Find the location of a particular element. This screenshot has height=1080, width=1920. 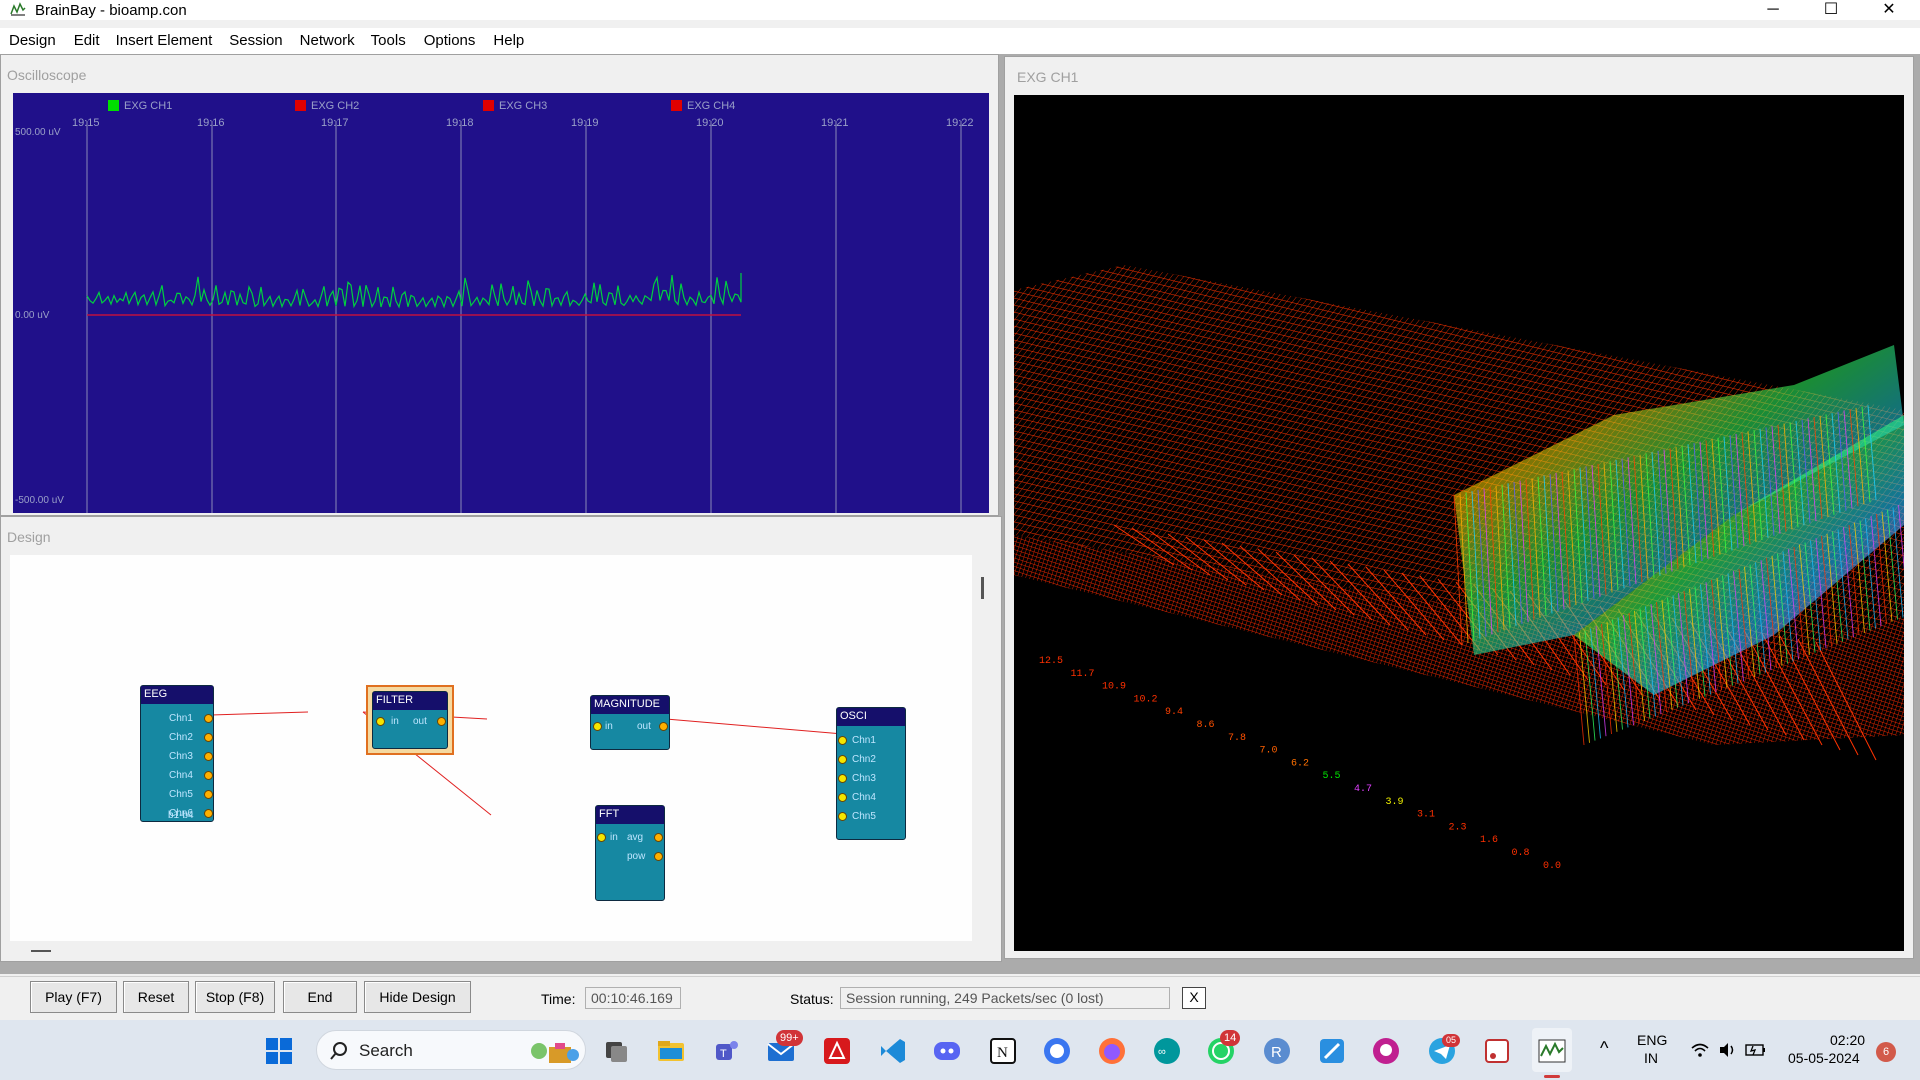

minimize-icon: ─ is located at coordinates (1773, 10).